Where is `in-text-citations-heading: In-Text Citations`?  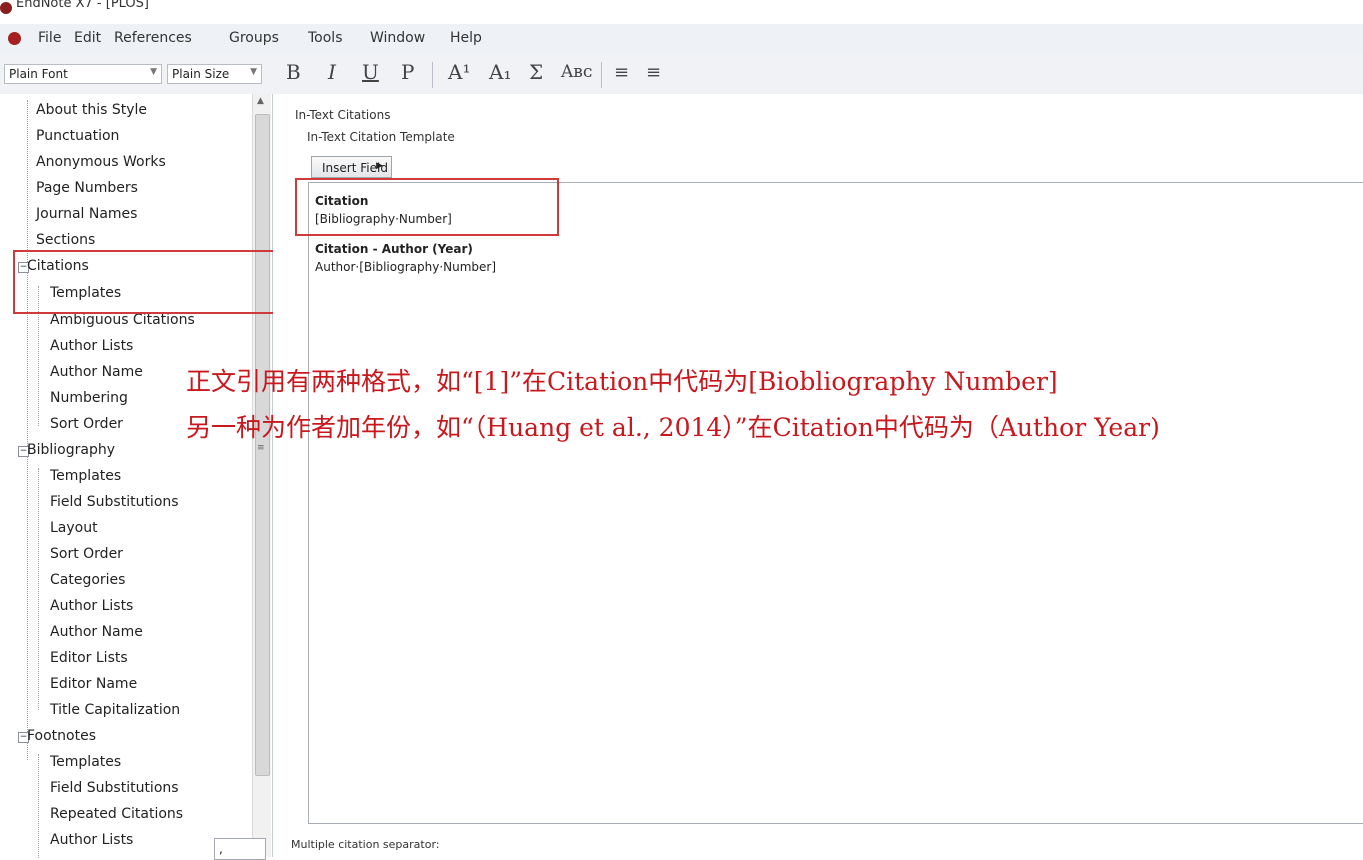
in-text-citations-heading: In-Text Citations is located at coordinates (343, 115).